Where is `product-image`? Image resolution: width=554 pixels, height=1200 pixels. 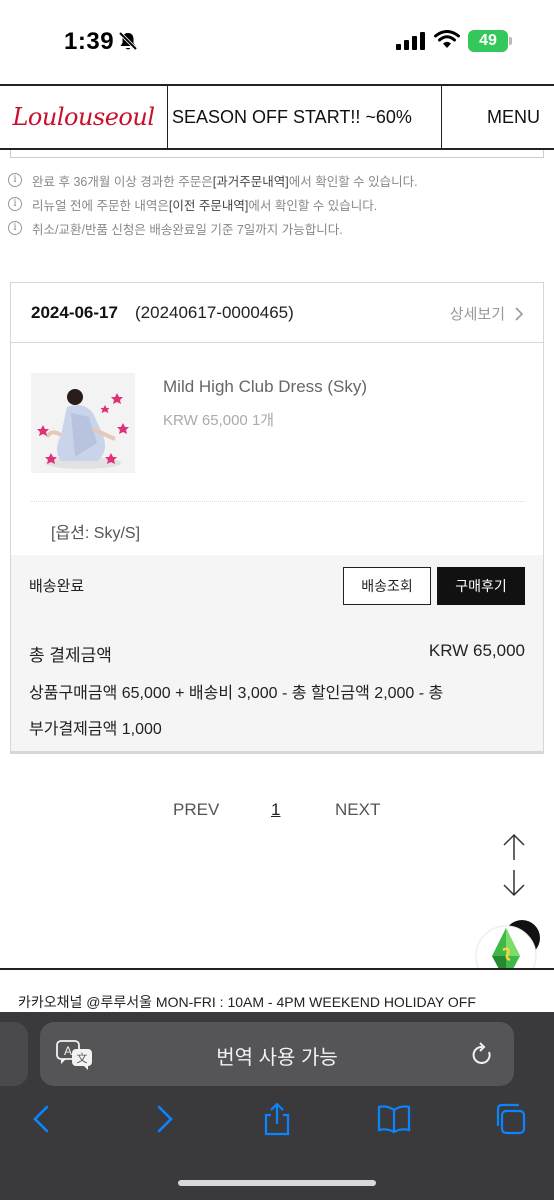 product-image is located at coordinates (83, 423).